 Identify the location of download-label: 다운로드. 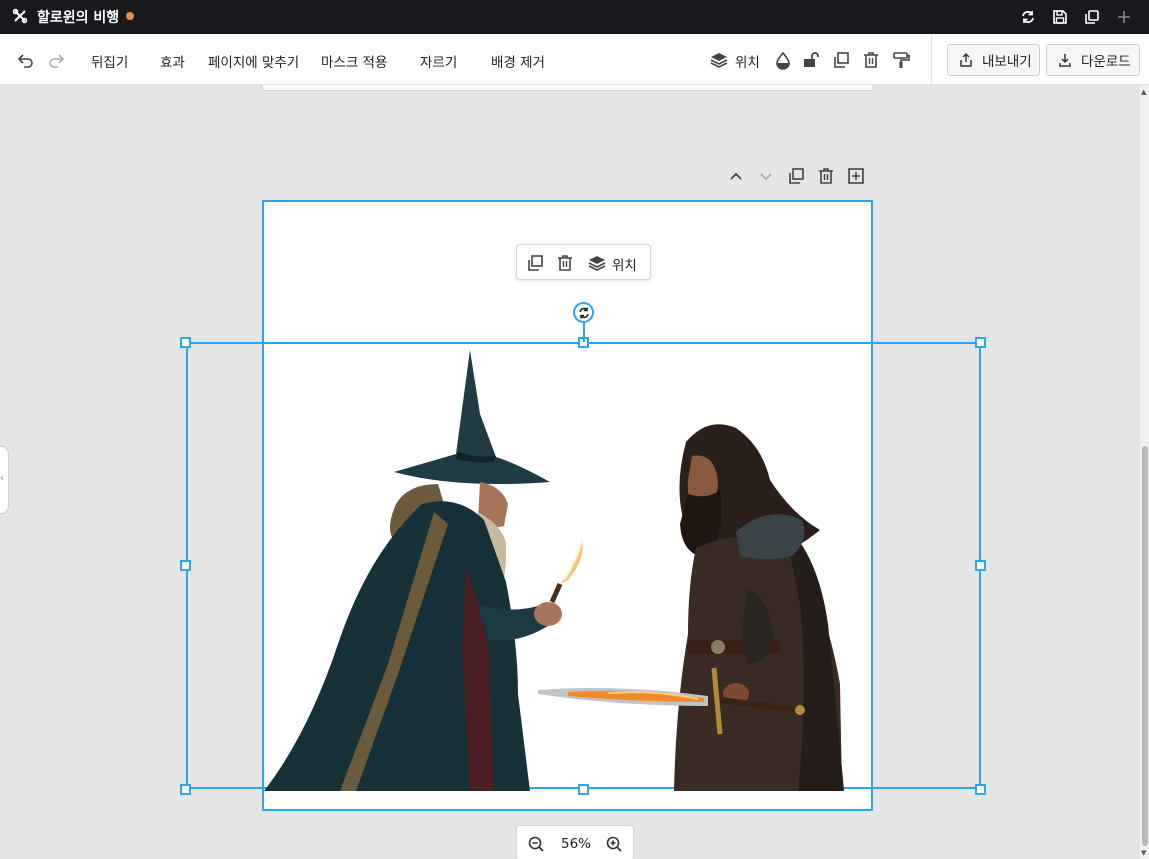
(1106, 62).